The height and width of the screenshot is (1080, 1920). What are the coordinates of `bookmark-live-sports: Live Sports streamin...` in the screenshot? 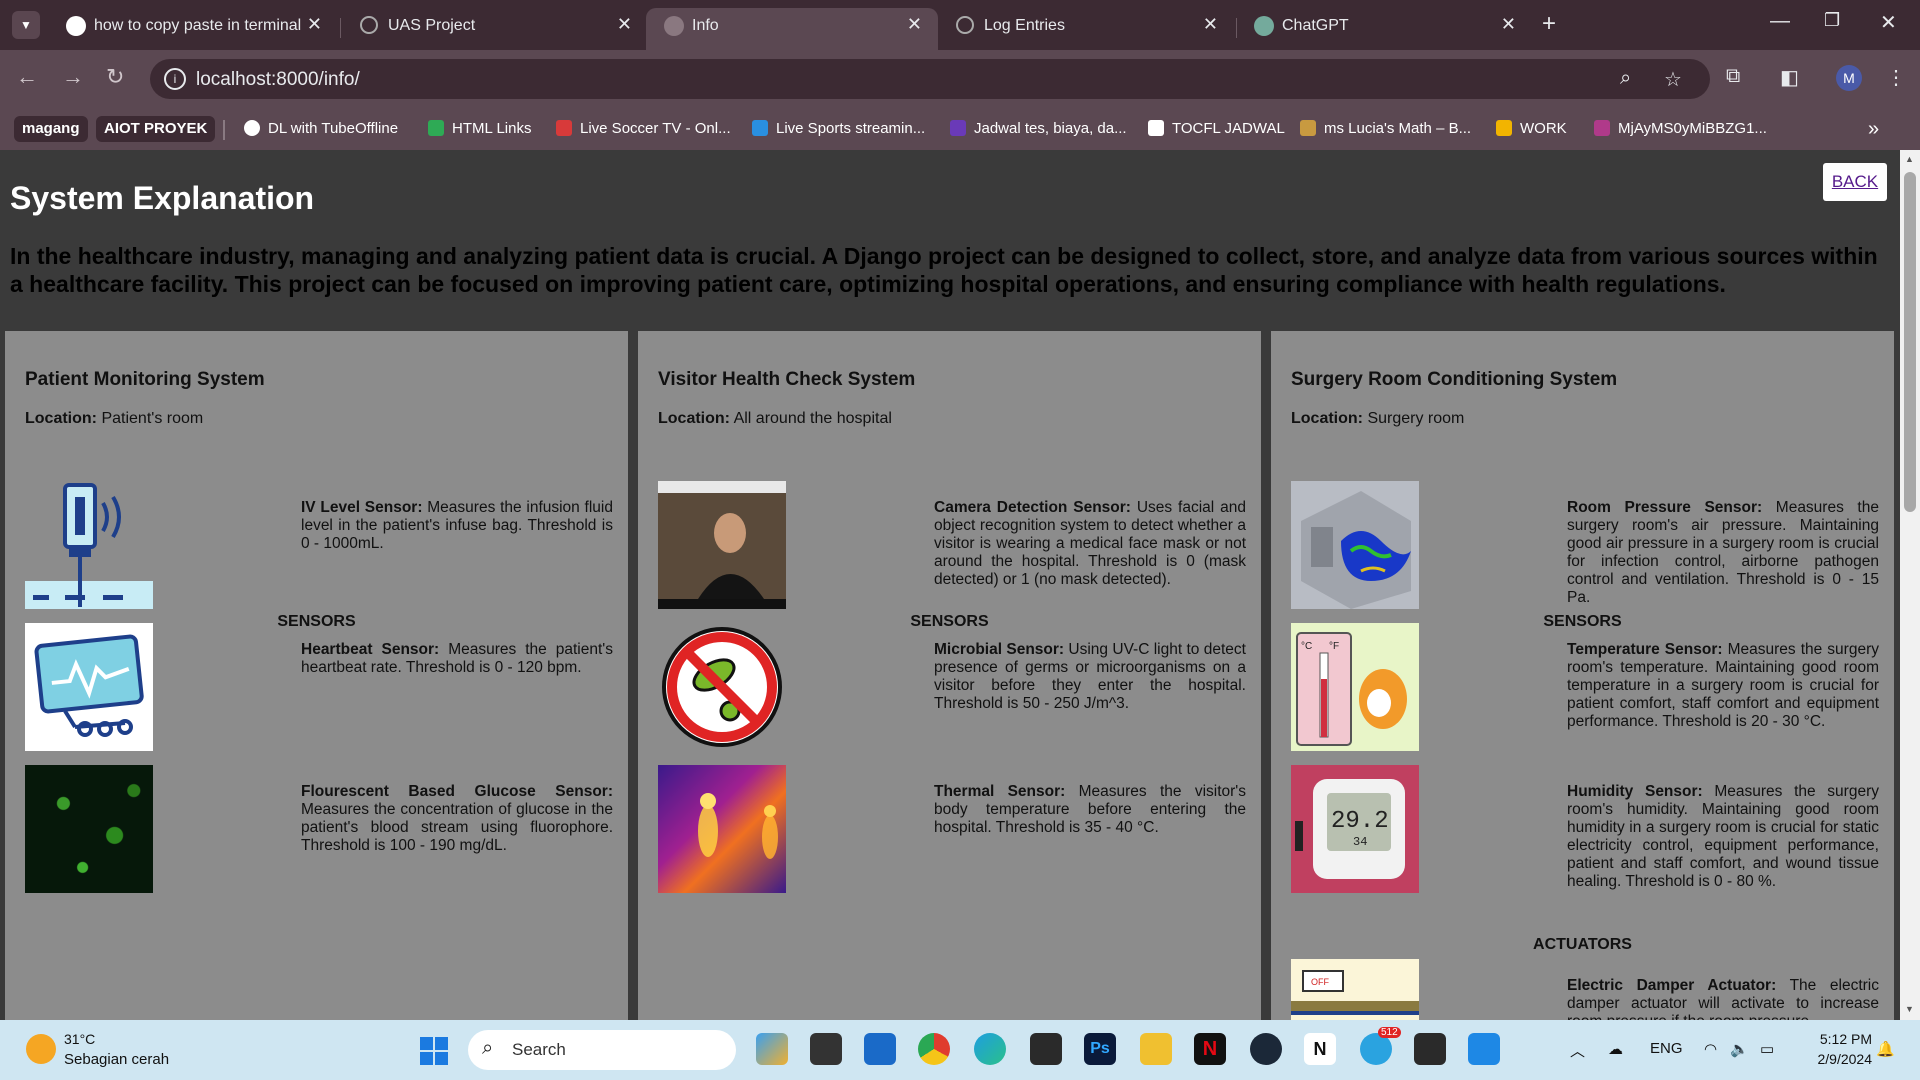 It's located at (838, 129).